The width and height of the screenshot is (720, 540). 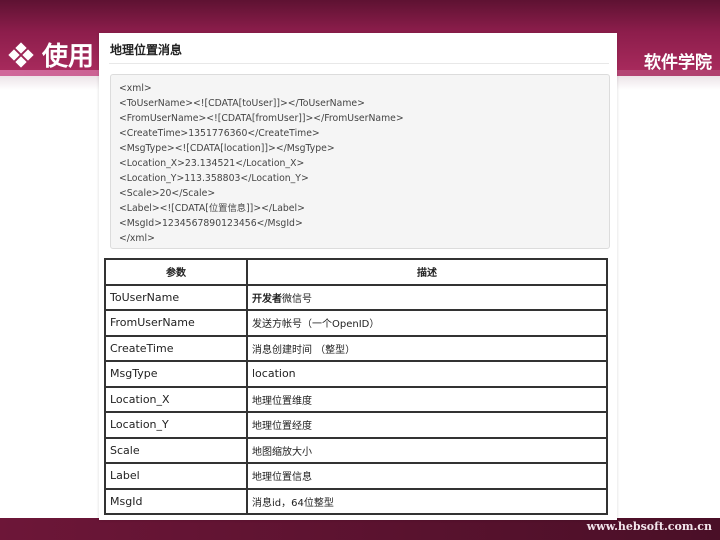 What do you see at coordinates (227, 148) in the screenshot?
I see `code-line: <MsgType><![CDATA[location]]></MsgType>` at bounding box center [227, 148].